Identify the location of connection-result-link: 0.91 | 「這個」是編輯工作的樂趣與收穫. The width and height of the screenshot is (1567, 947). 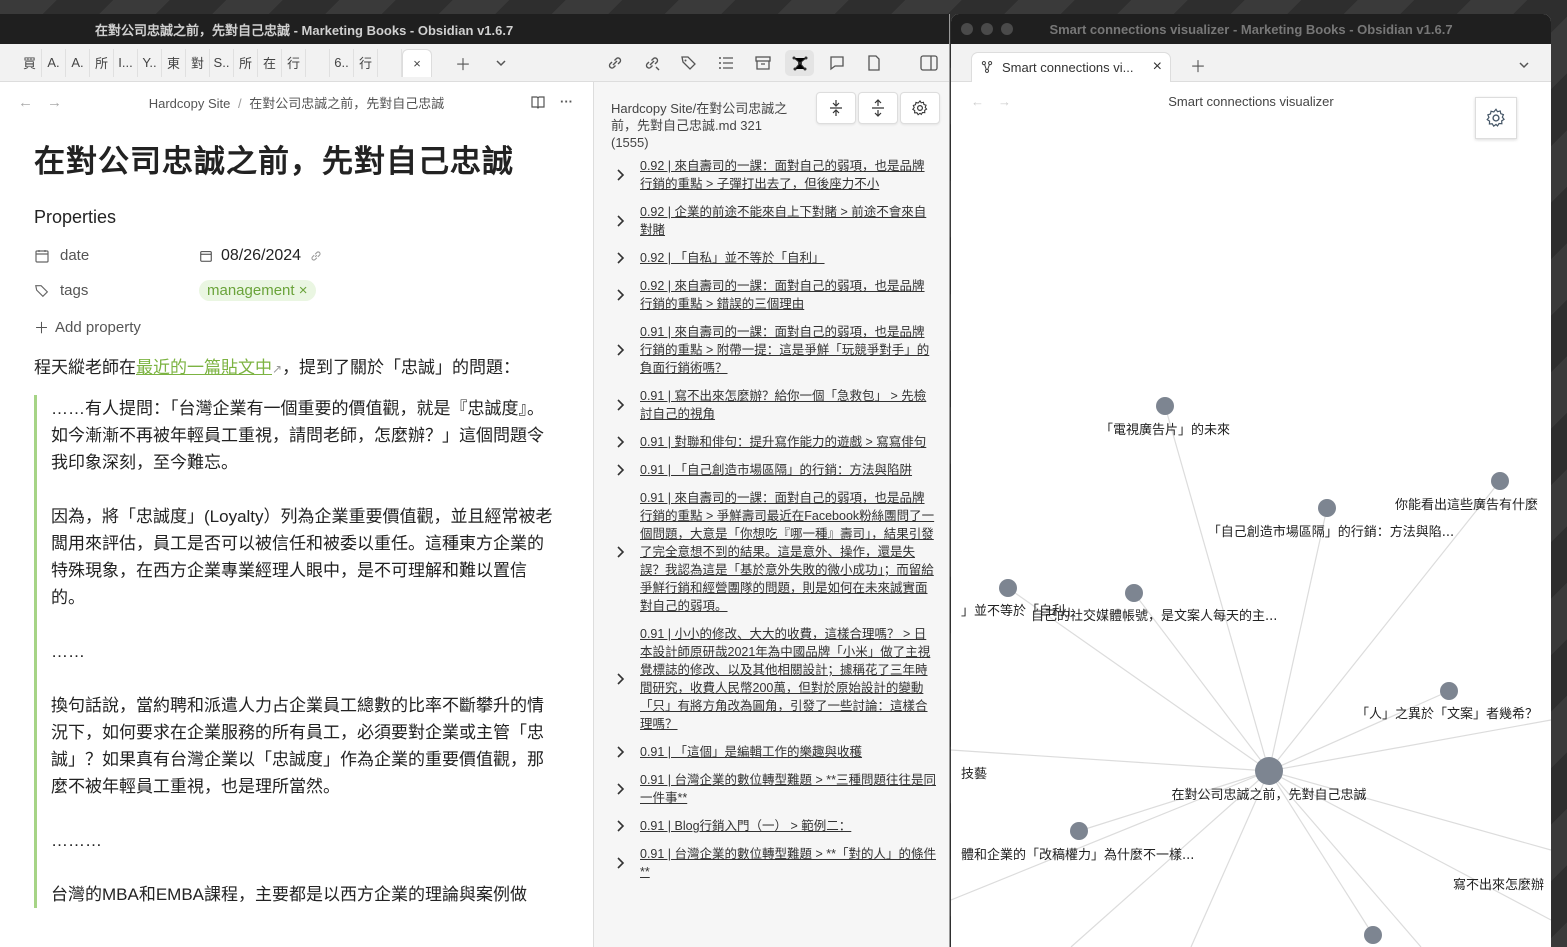
(751, 752).